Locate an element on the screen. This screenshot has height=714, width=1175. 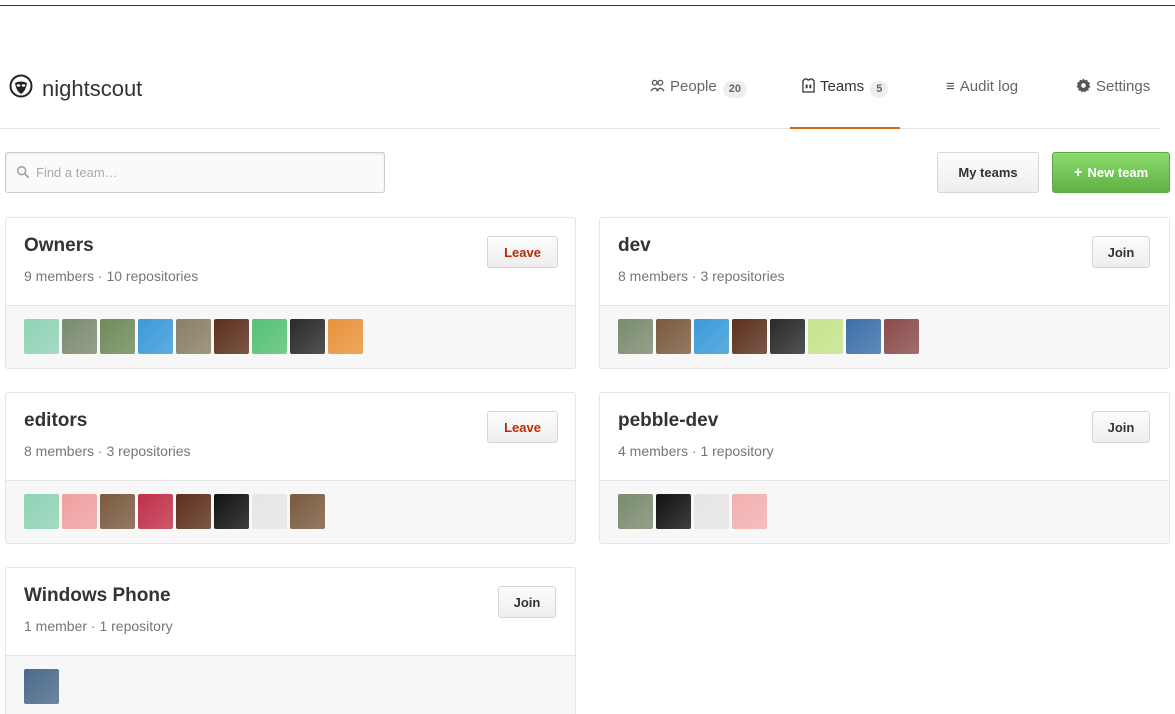
team-meta: 9 members · 10 repositories is located at coordinates (111, 276).